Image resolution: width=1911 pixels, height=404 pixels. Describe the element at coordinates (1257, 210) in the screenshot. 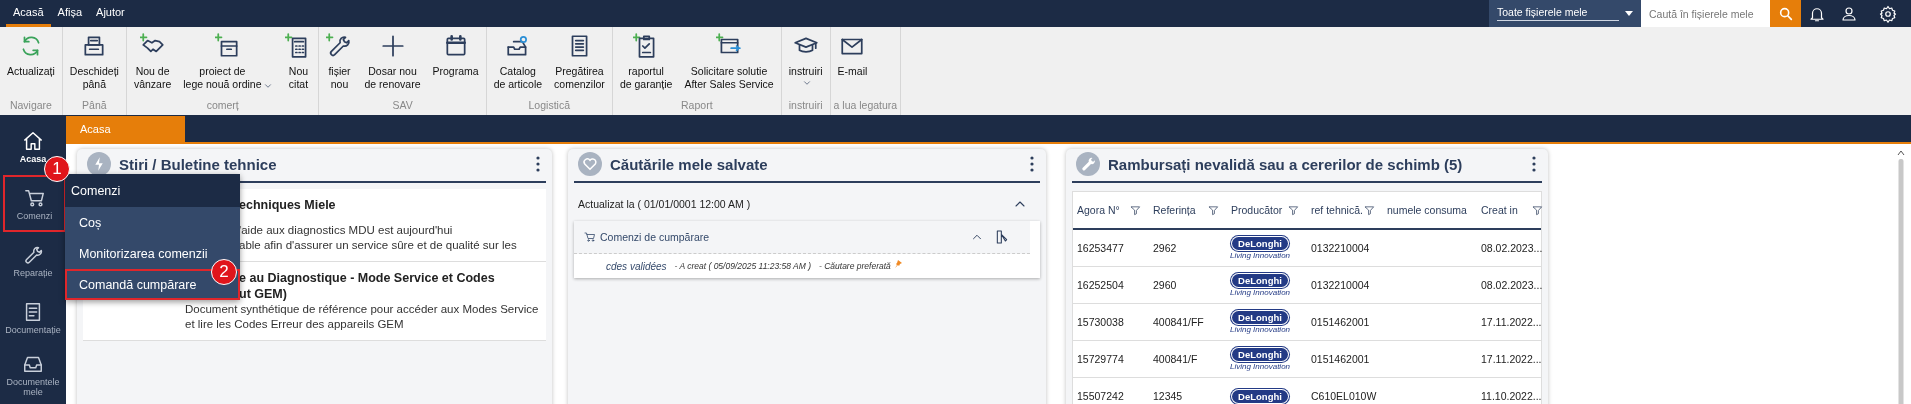

I see `column-header: Producător` at that location.